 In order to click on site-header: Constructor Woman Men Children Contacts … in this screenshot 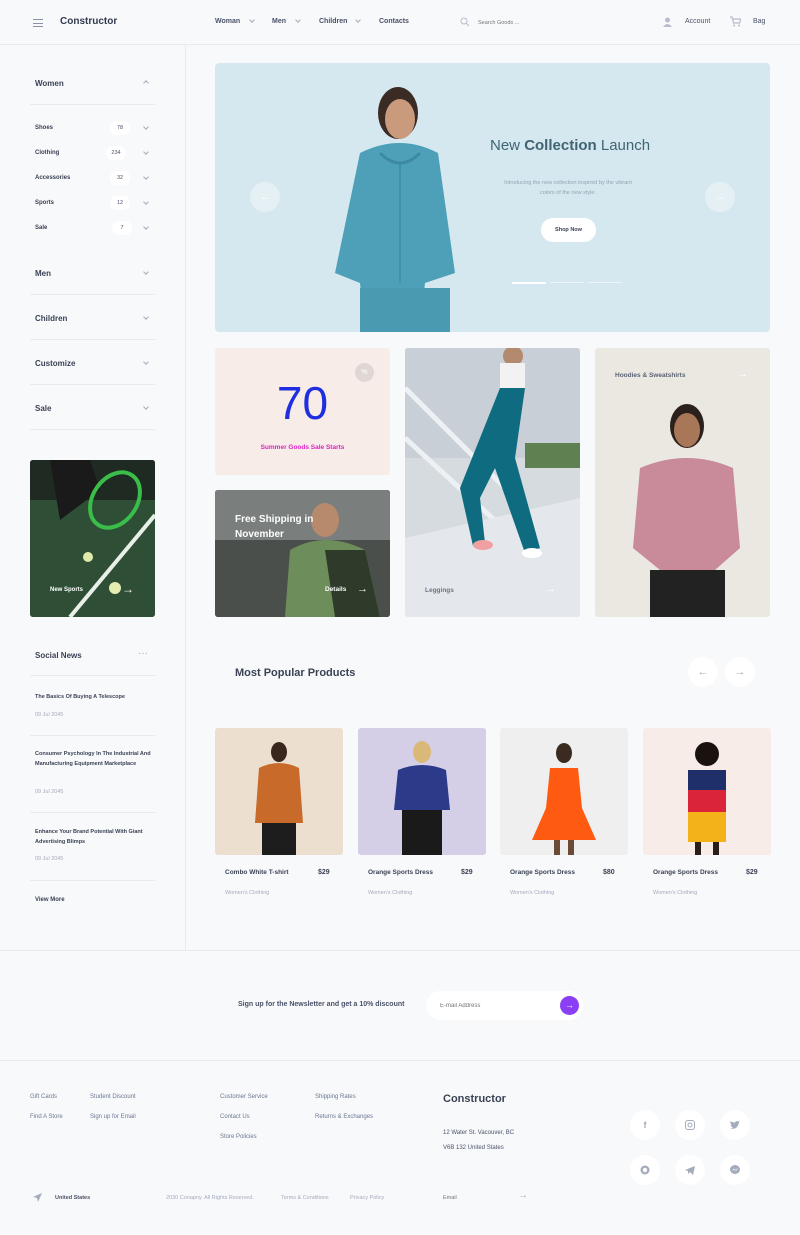, I will do `click(400, 22)`.